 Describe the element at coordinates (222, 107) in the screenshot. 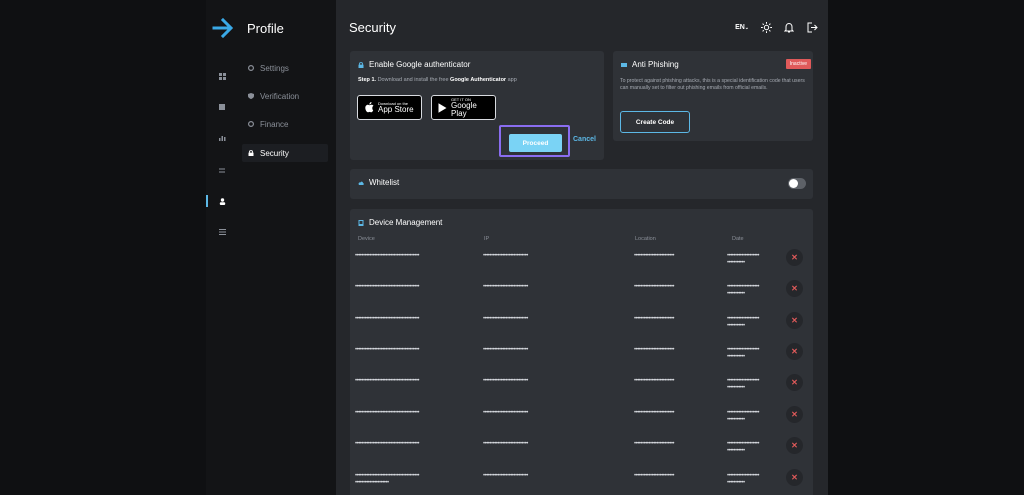

I see `wallet-icon` at that location.